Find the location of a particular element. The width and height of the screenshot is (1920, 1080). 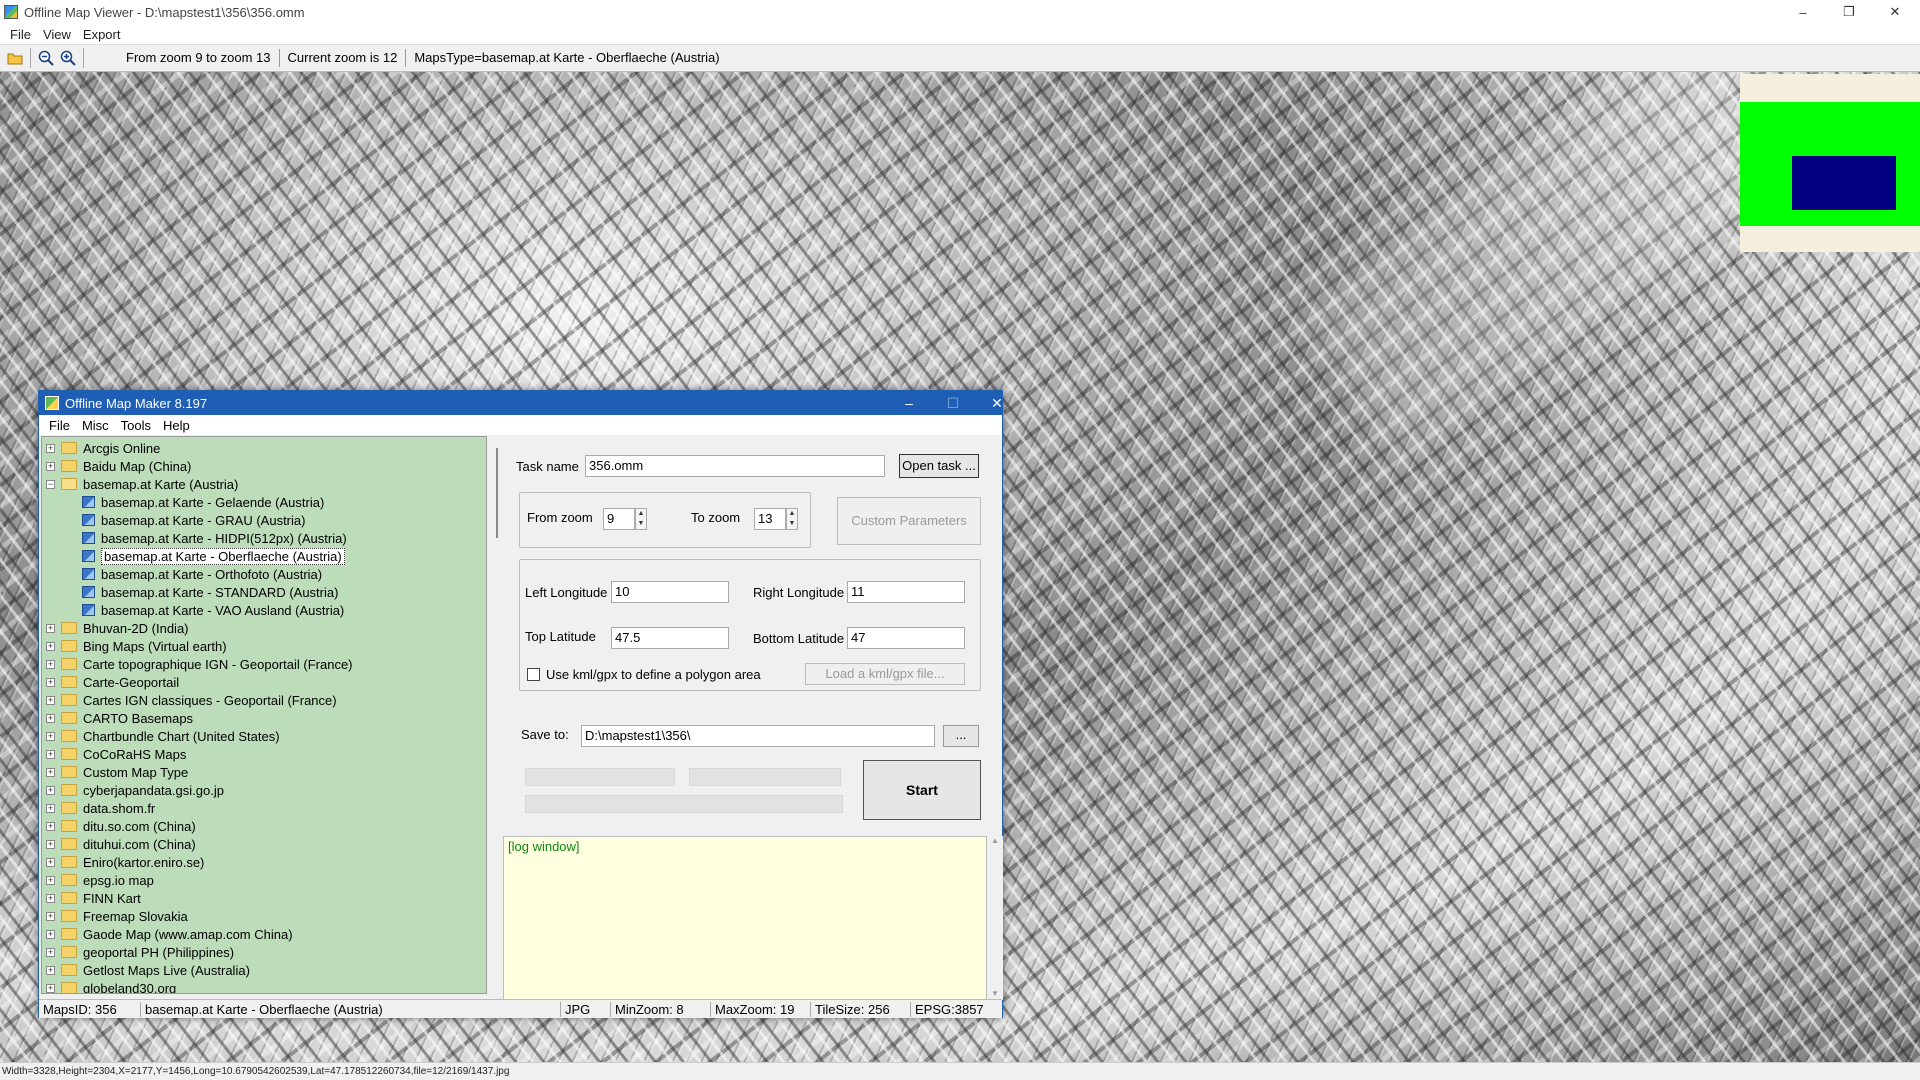

to-zoom-spinner: ▲ ▼ is located at coordinates (792, 519).